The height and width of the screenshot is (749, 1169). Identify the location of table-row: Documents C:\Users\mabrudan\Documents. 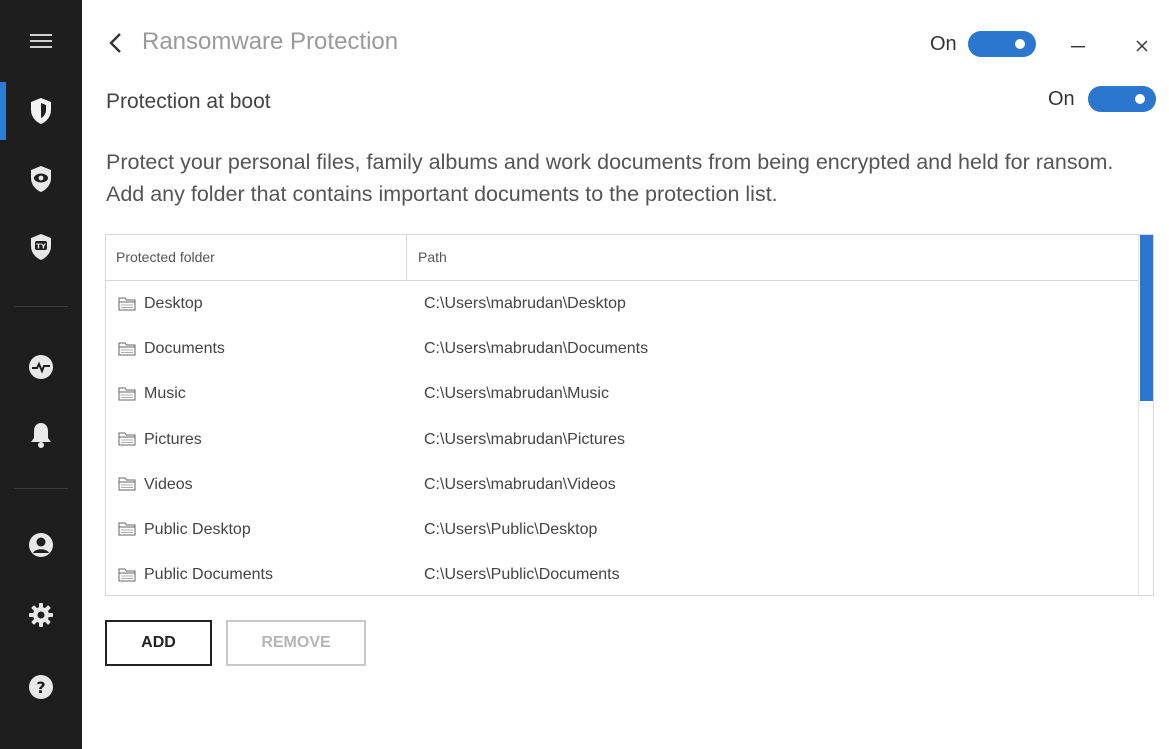
(623, 348).